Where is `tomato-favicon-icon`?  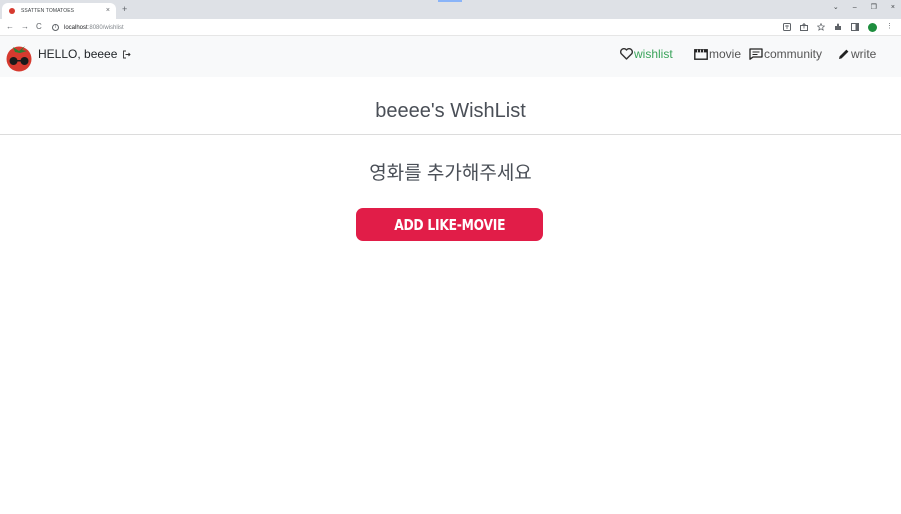 tomato-favicon-icon is located at coordinates (12, 11).